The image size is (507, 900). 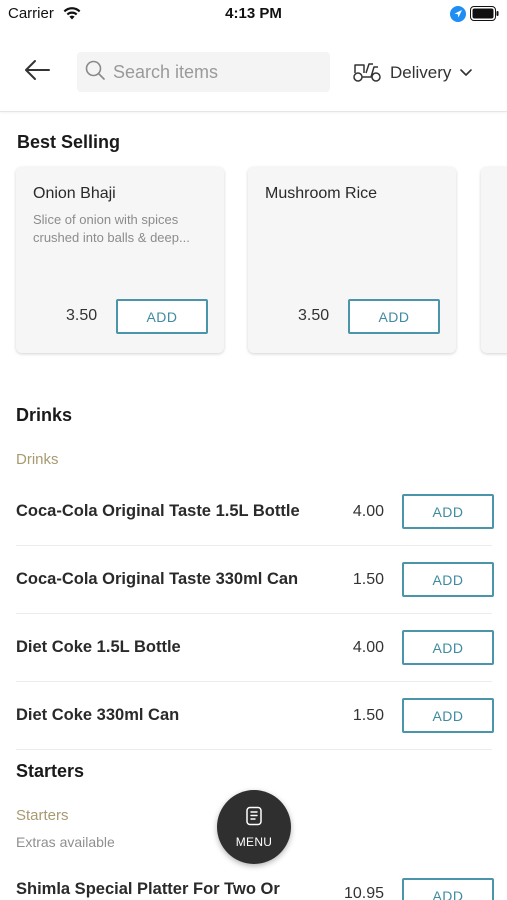 What do you see at coordinates (148, 889) in the screenshot?
I see `menu-item-name: Shimla Special Platter For Two Or` at bounding box center [148, 889].